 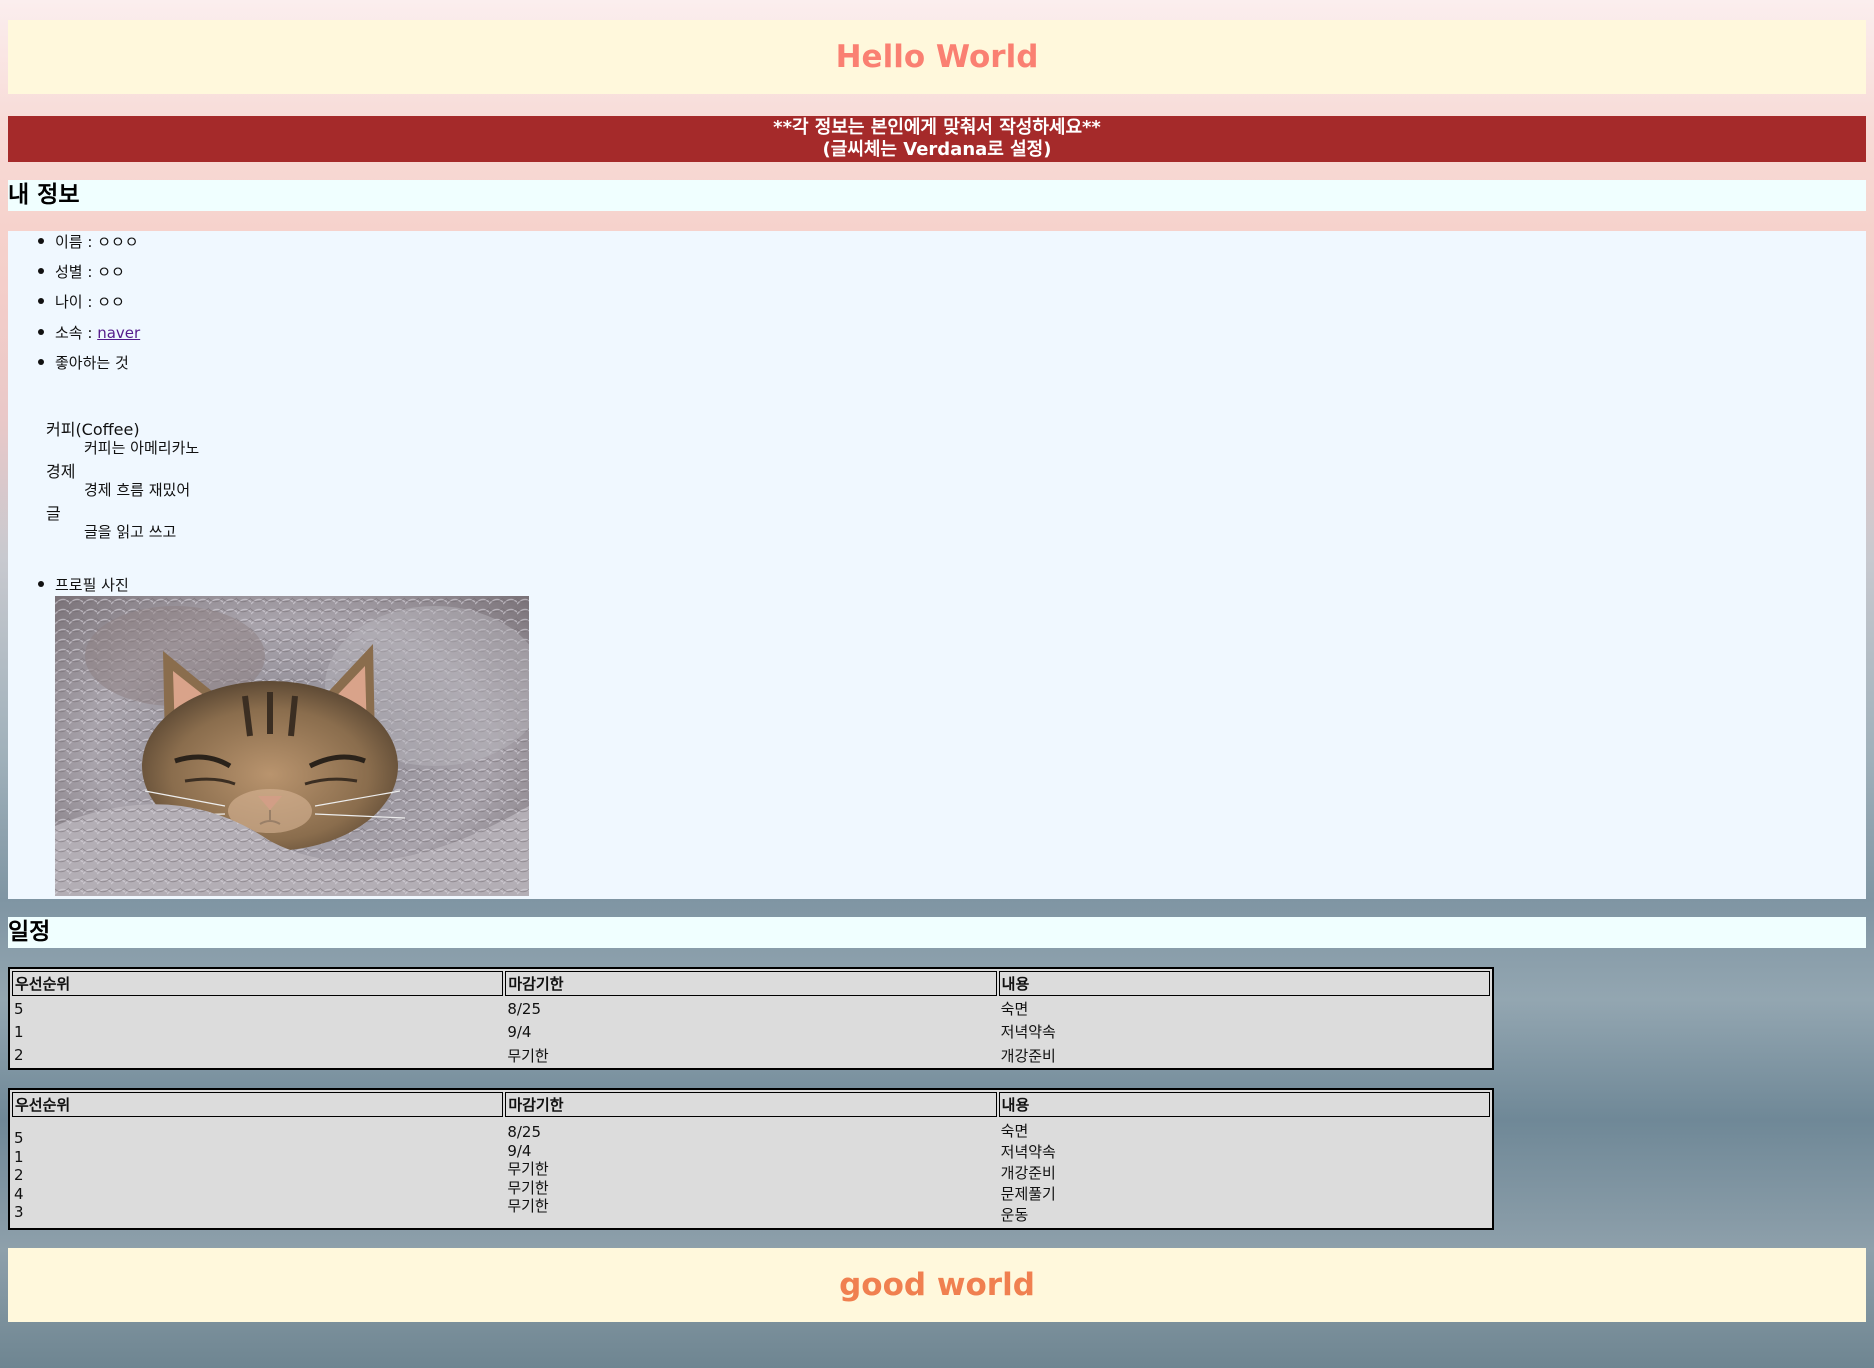 What do you see at coordinates (19, 1008) in the screenshot?
I see `table-cell: 5` at bounding box center [19, 1008].